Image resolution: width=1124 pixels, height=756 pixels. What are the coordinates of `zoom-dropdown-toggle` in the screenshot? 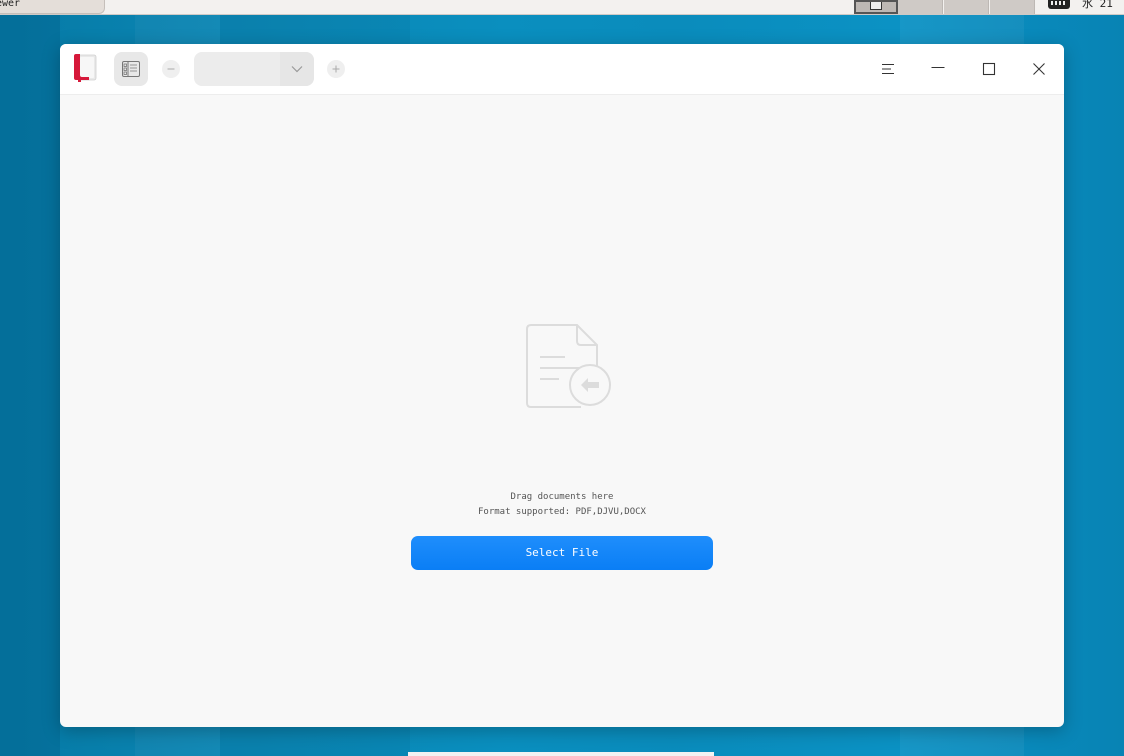 It's located at (297, 69).